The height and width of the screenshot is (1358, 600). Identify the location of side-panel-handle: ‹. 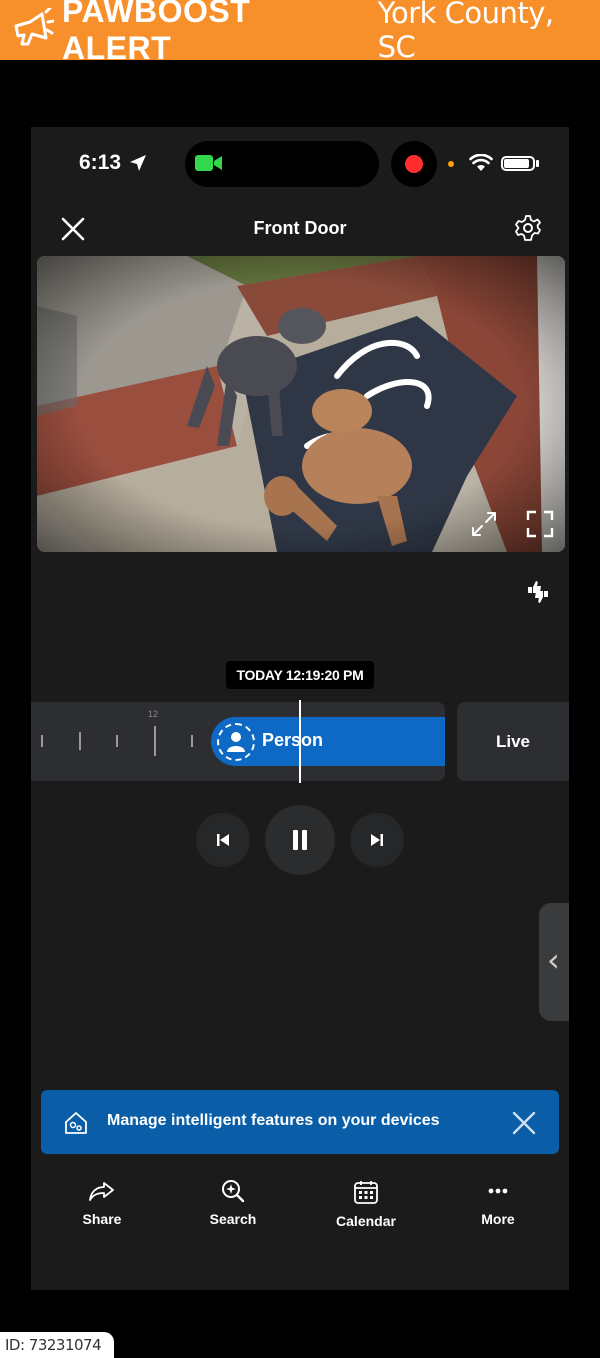
(554, 962).